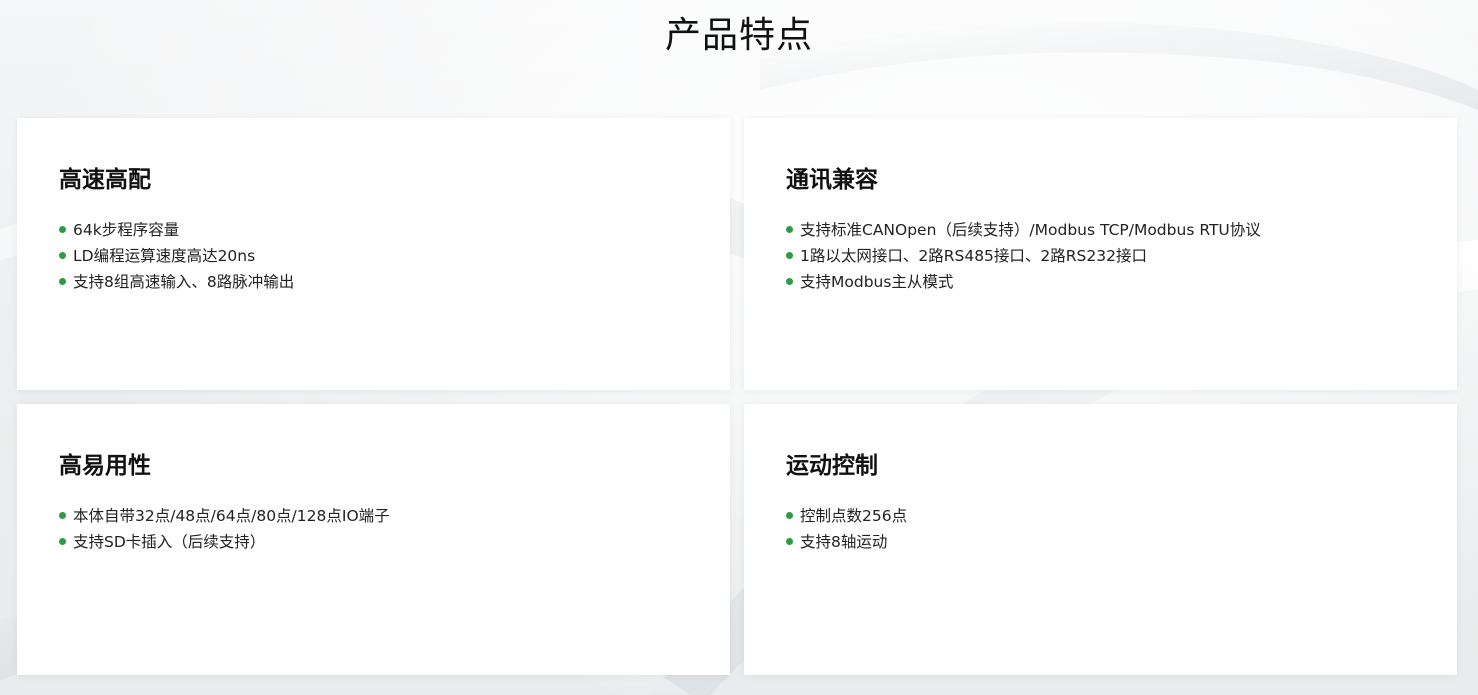  Describe the element at coordinates (231, 516) in the screenshot. I see `feature-text: 本体自带32点/48点/64点/80点/128点IO端子` at that location.